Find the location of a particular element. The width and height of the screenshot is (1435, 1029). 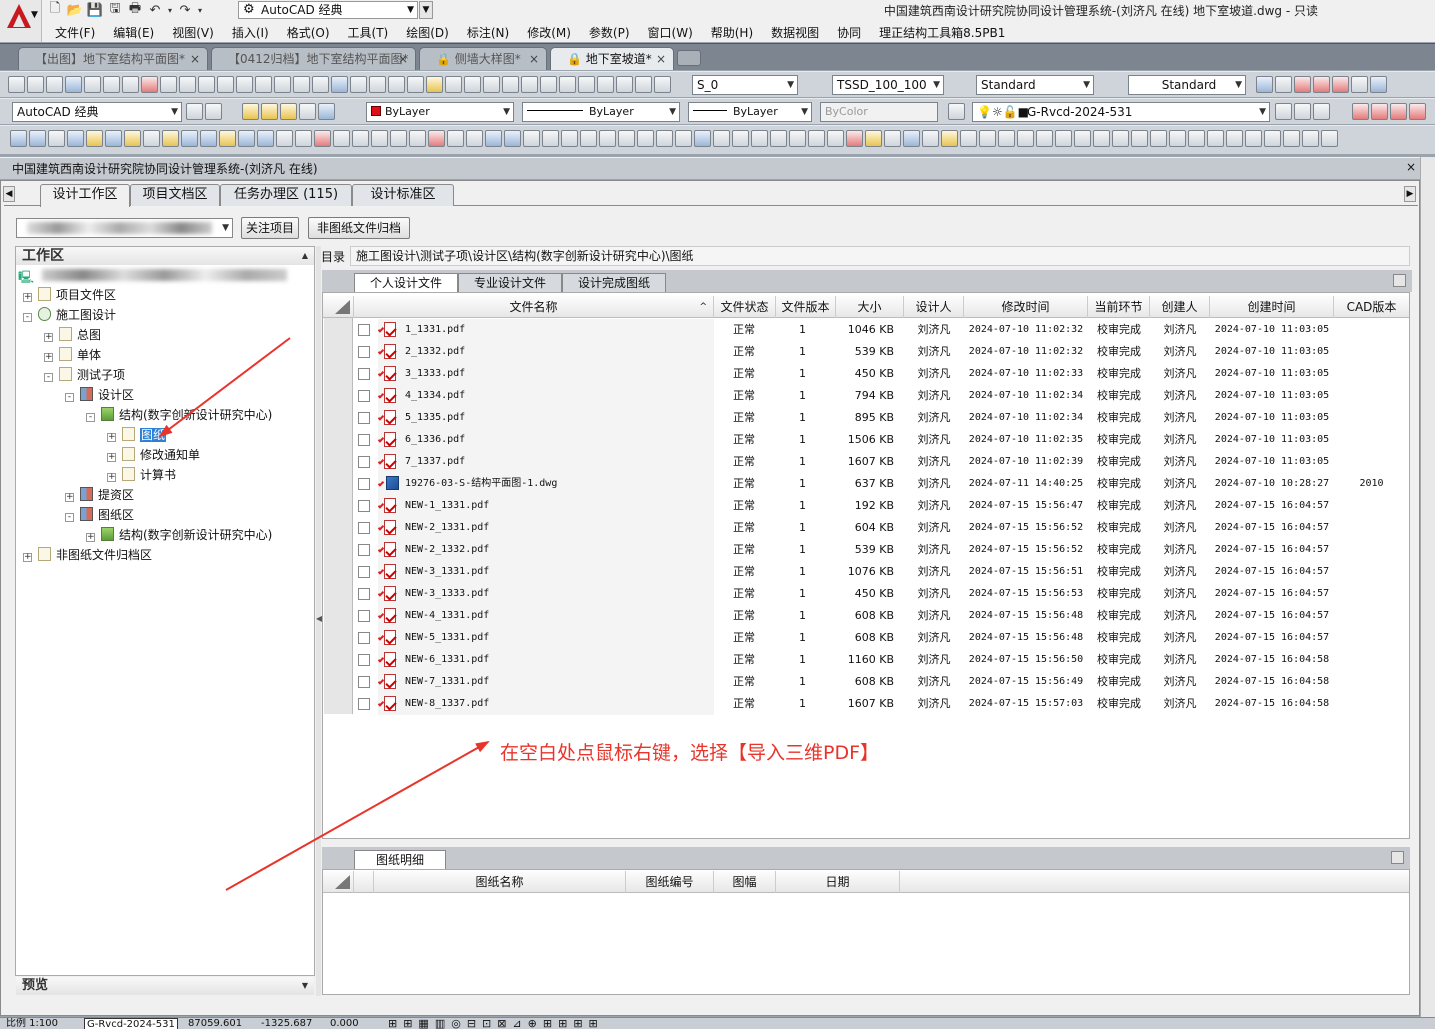

layer-tool-icons is located at coordinates (288, 111).